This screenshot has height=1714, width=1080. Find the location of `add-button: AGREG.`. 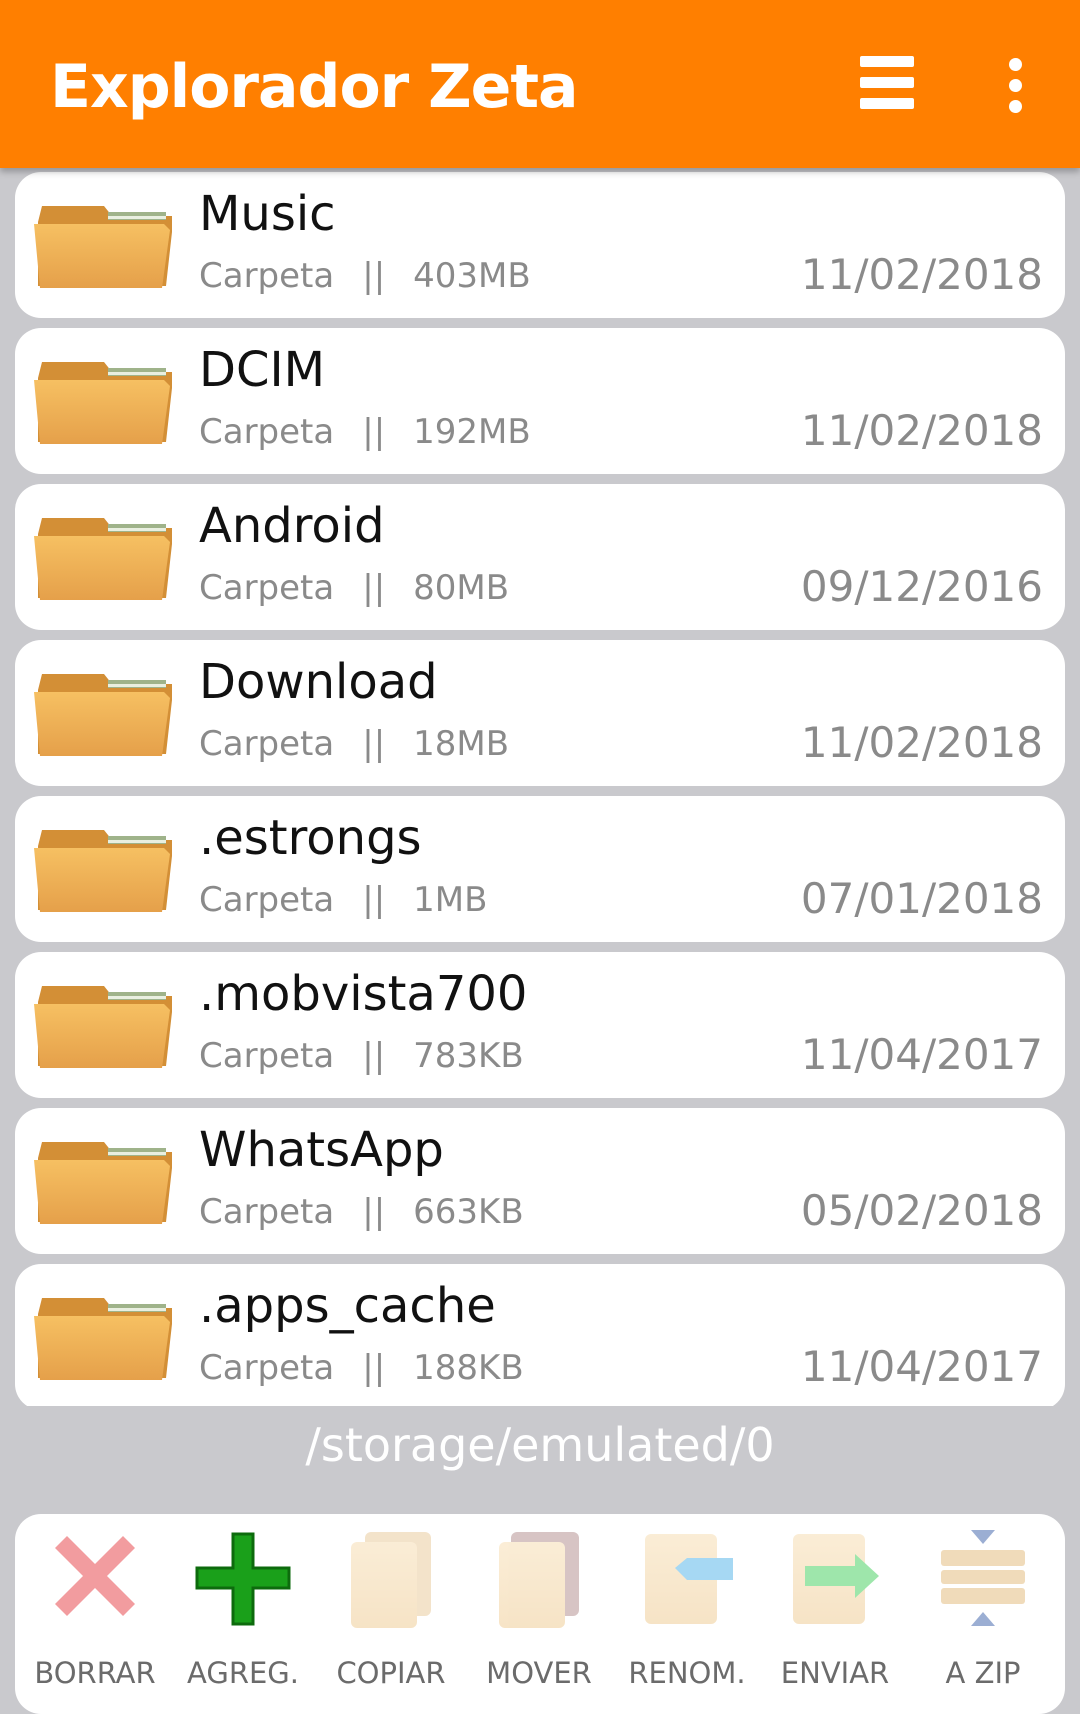

add-button: AGREG. is located at coordinates (243, 1605).